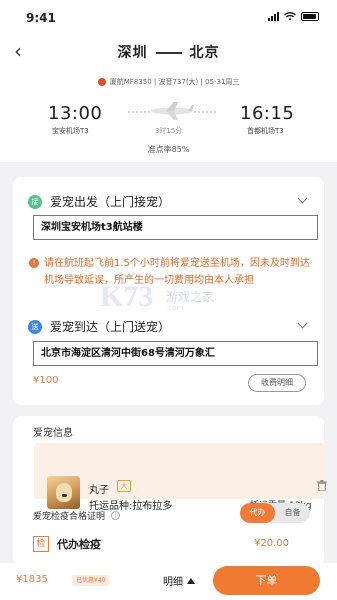  What do you see at coordinates (168, 17) in the screenshot?
I see `status-bar: 9:41` at bounding box center [168, 17].